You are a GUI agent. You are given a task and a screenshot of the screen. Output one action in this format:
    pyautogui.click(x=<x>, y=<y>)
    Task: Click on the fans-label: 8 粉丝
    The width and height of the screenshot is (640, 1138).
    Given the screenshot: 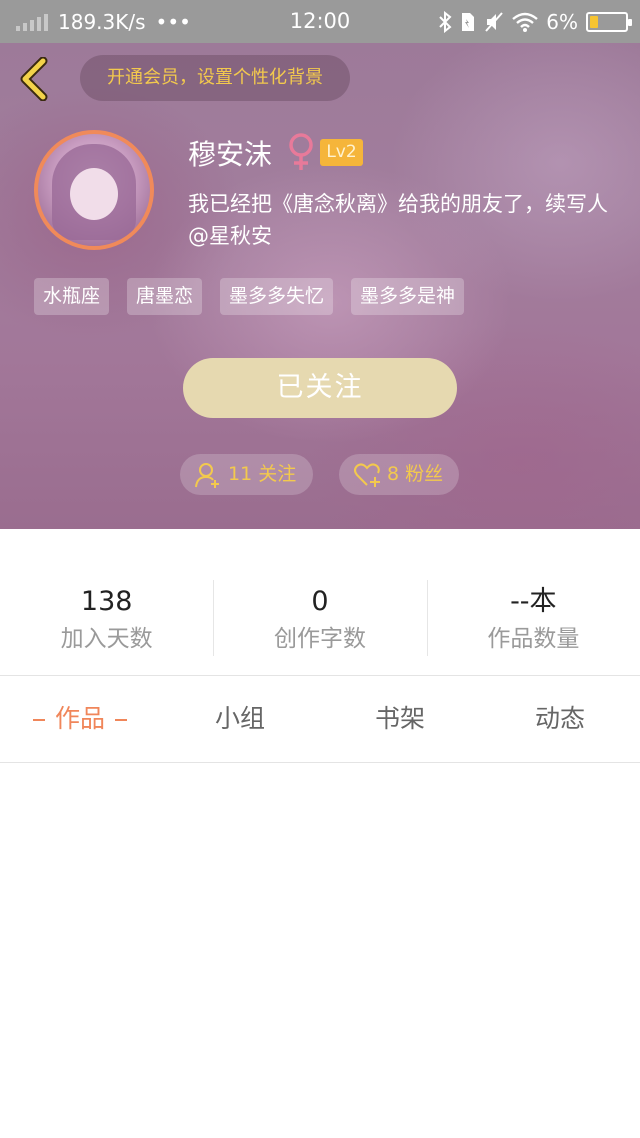 What is the action you would take?
    pyautogui.click(x=415, y=474)
    